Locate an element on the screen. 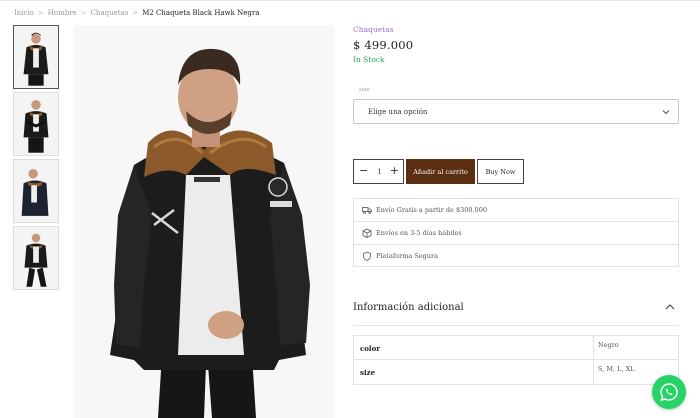  size-select: Elige una opción is located at coordinates (516, 111).